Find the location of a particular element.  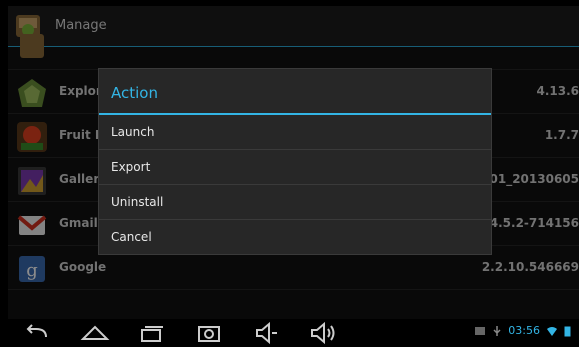

status-area: 03:56 is located at coordinates (522, 330).